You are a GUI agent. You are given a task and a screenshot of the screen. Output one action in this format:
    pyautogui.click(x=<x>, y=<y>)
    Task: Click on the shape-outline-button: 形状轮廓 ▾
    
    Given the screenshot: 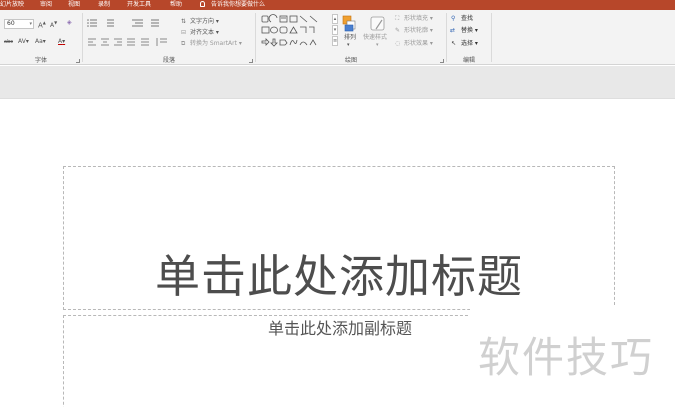 What is the action you would take?
    pyautogui.click(x=418, y=31)
    